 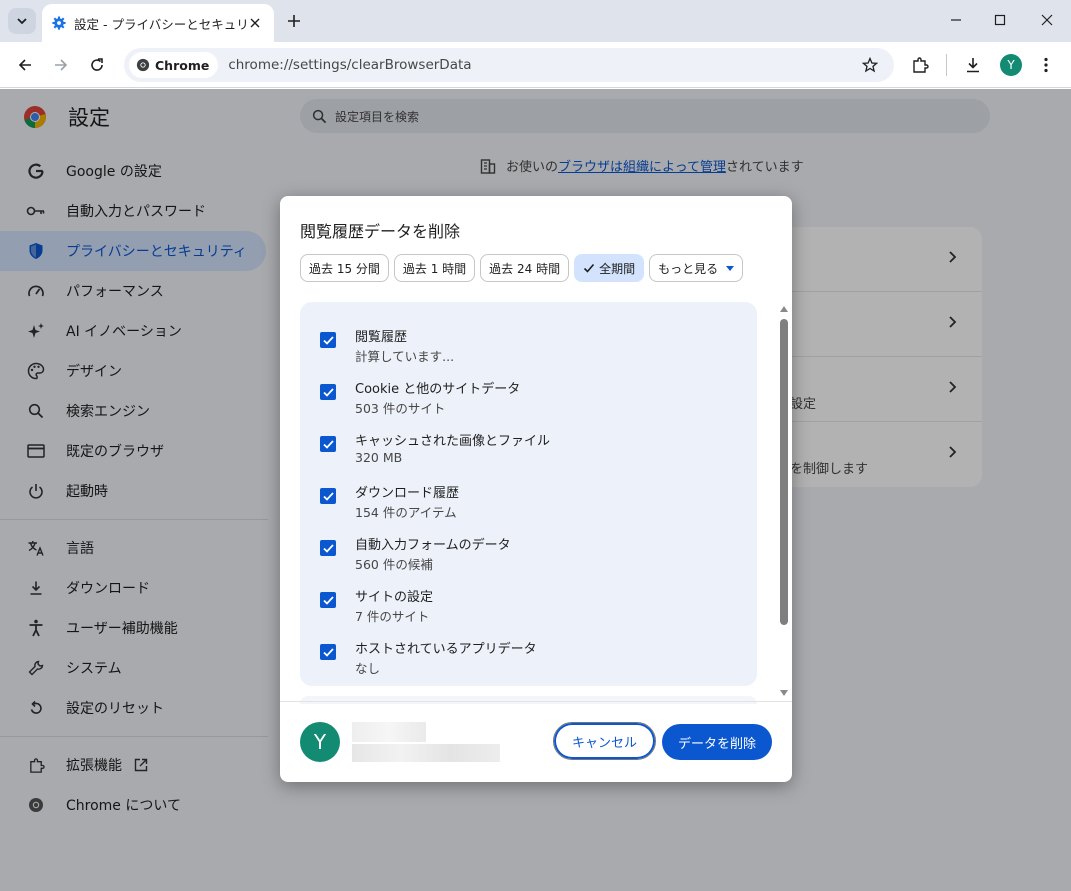 I want to click on chip-label: 過去 15 分間, so click(x=344, y=268).